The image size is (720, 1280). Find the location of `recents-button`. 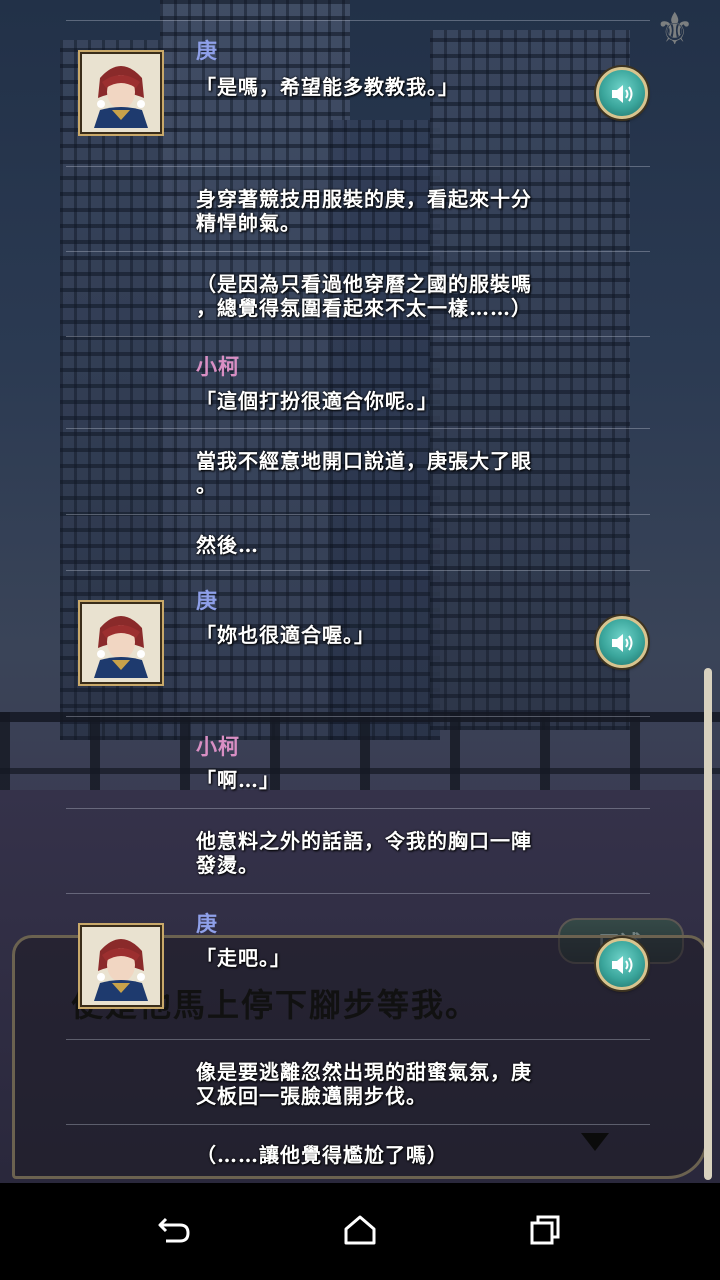

recents-button is located at coordinates (546, 1230).